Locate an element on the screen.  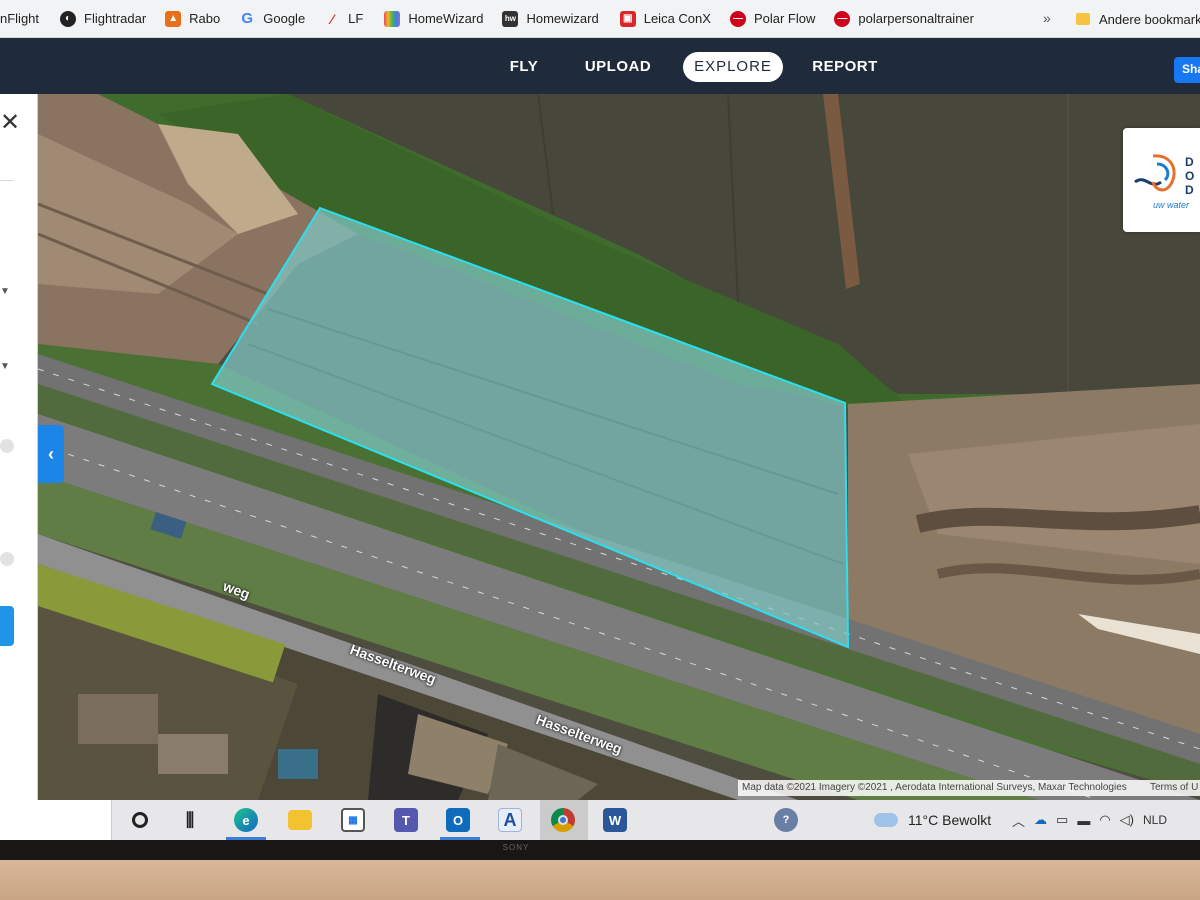
bookmark-google: G Google is located at coordinates (271, 18).